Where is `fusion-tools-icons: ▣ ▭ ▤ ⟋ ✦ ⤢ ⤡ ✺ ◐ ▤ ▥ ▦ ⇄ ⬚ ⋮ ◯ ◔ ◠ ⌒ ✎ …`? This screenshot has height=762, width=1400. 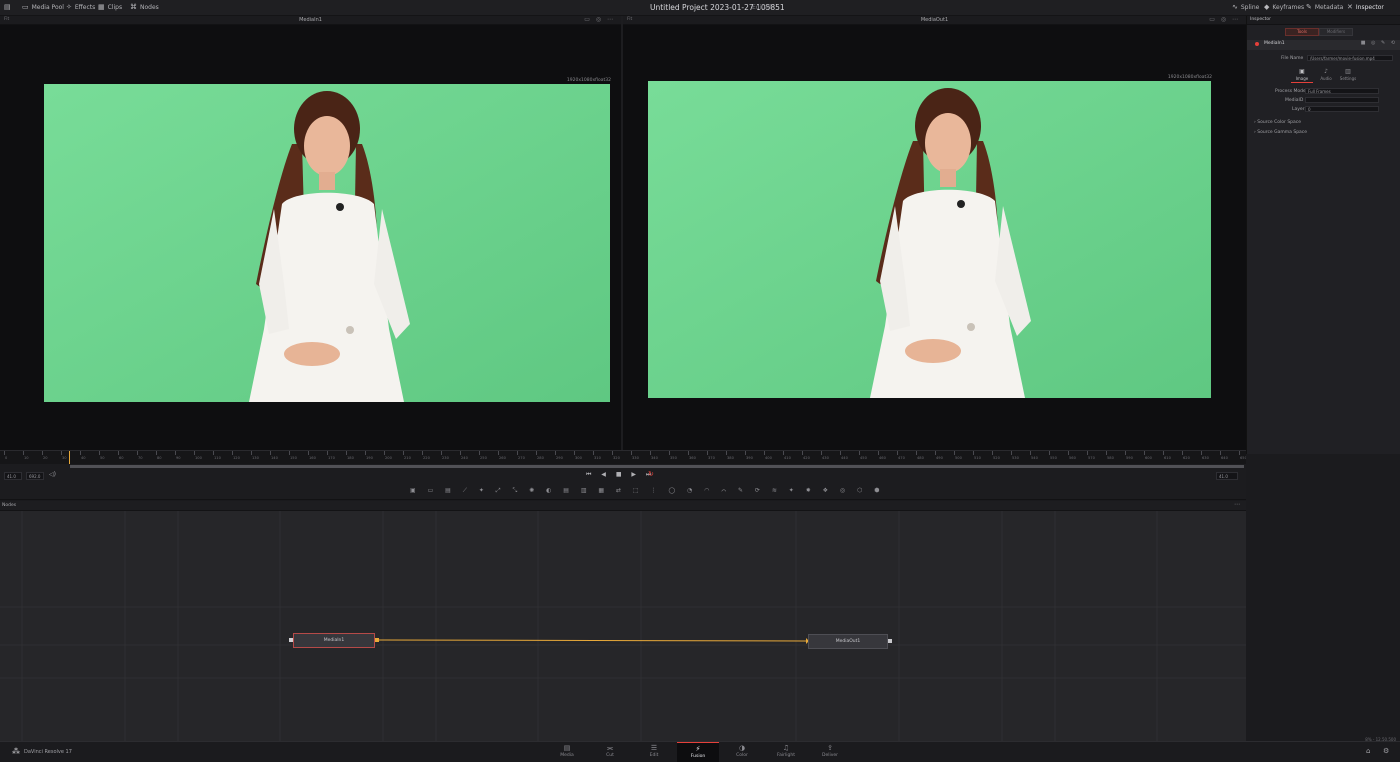
fusion-tools-icons: ▣ ▭ ▤ ⟋ ✦ ⤢ ⤡ ✺ ◐ ▤ ▥ ▦ ⇄ ⬚ ⋮ ◯ ◔ ◠ ⌒ ✎ … is located at coordinates (647, 491).